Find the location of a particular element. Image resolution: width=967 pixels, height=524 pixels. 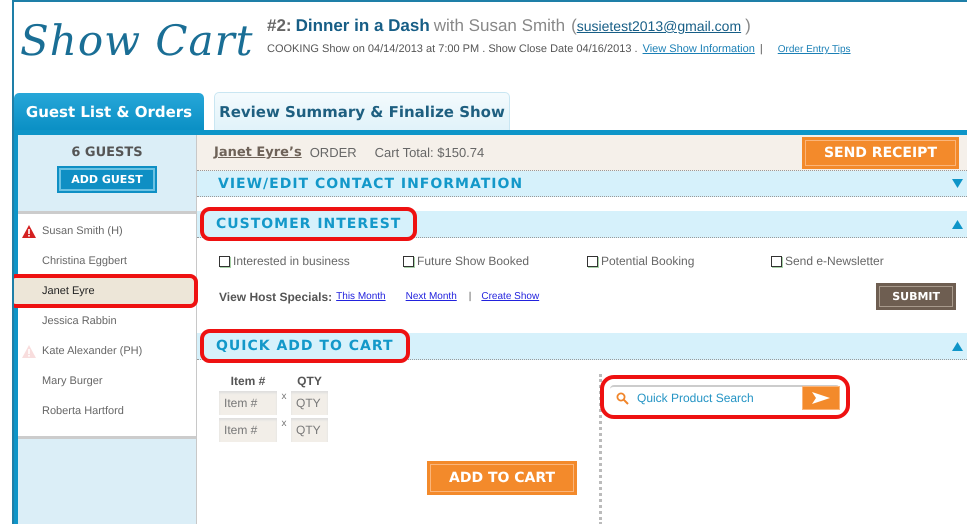

order-owner: Janet Eyre’s is located at coordinates (258, 152).